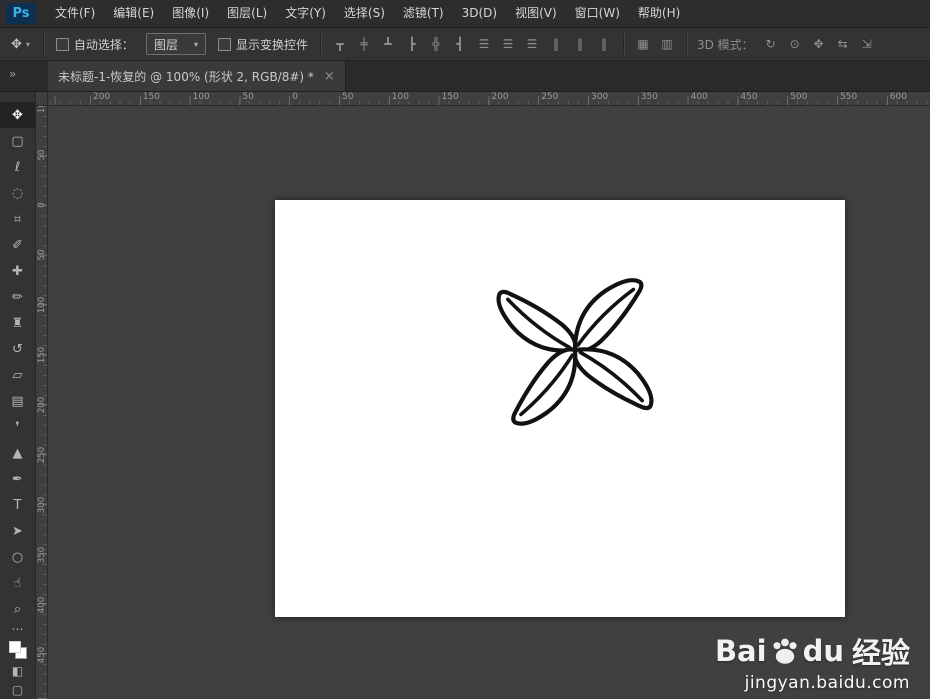 This screenshot has height=699, width=930. Describe the element at coordinates (450, 97) in the screenshot. I see `ruler-tick-label: 150` at that location.